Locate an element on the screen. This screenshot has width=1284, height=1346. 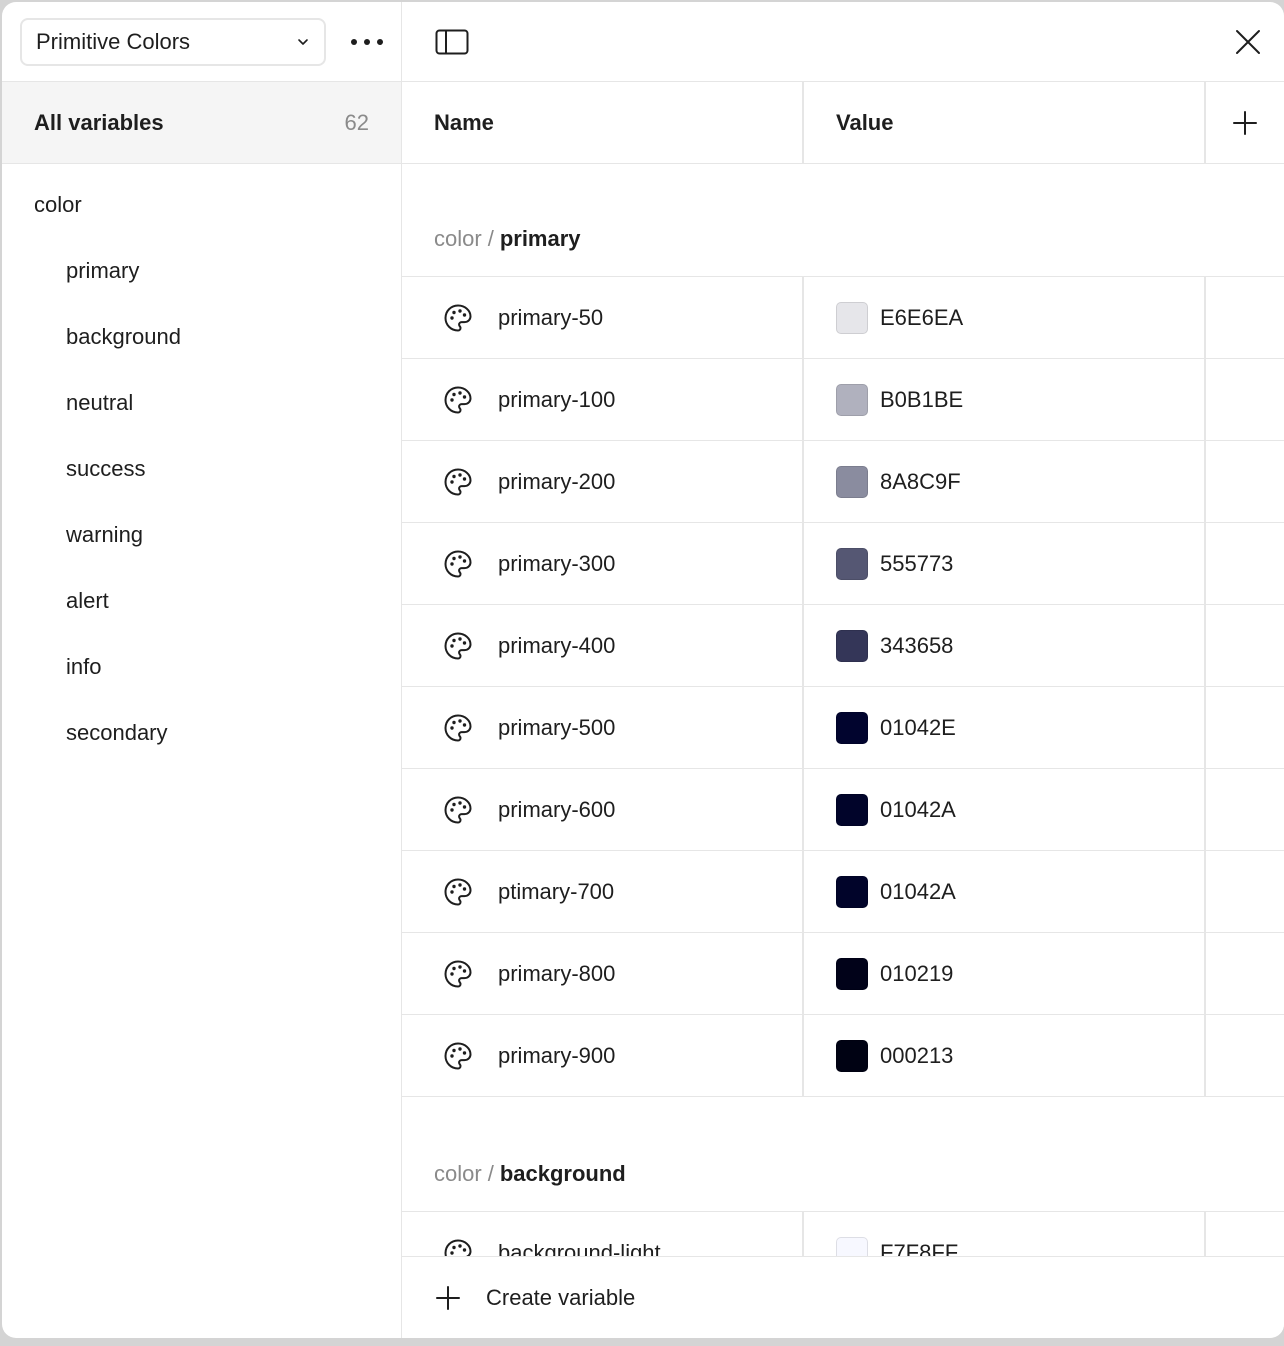
collection-dropdown: Primitive Colors is located at coordinates (173, 41).